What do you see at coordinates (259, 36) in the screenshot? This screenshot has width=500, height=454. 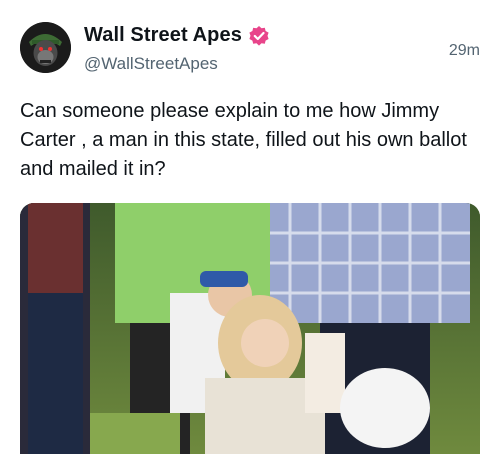 I see `verified-badge-icon` at bounding box center [259, 36].